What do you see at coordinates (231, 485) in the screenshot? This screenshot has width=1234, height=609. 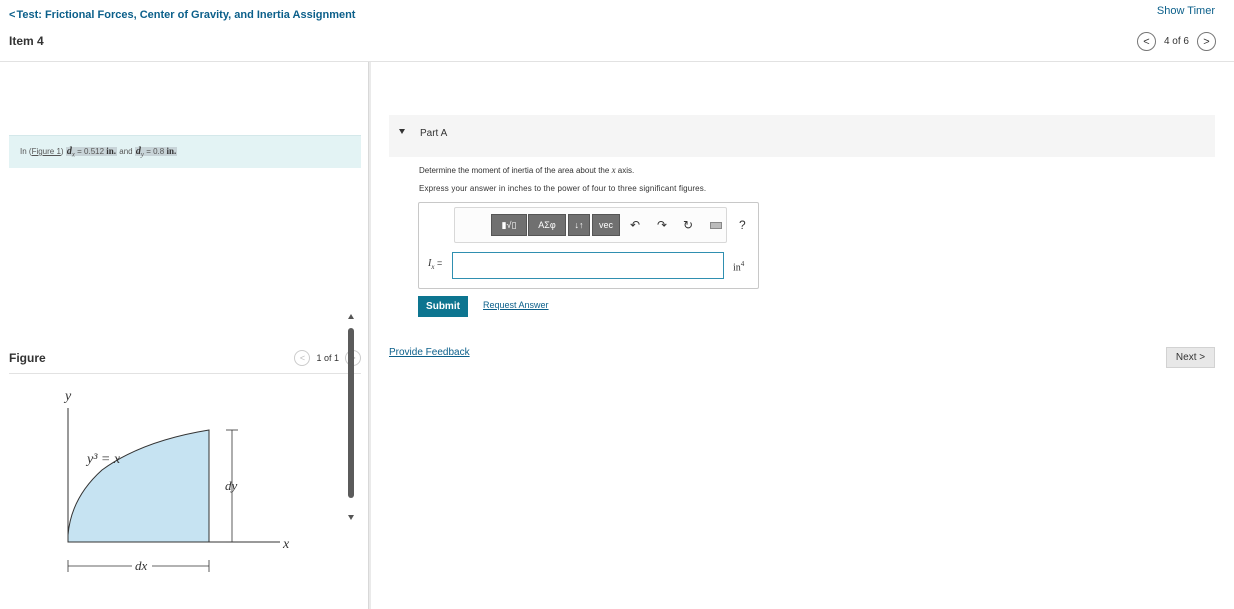 I see `dy-dimension-label: dy` at bounding box center [231, 485].